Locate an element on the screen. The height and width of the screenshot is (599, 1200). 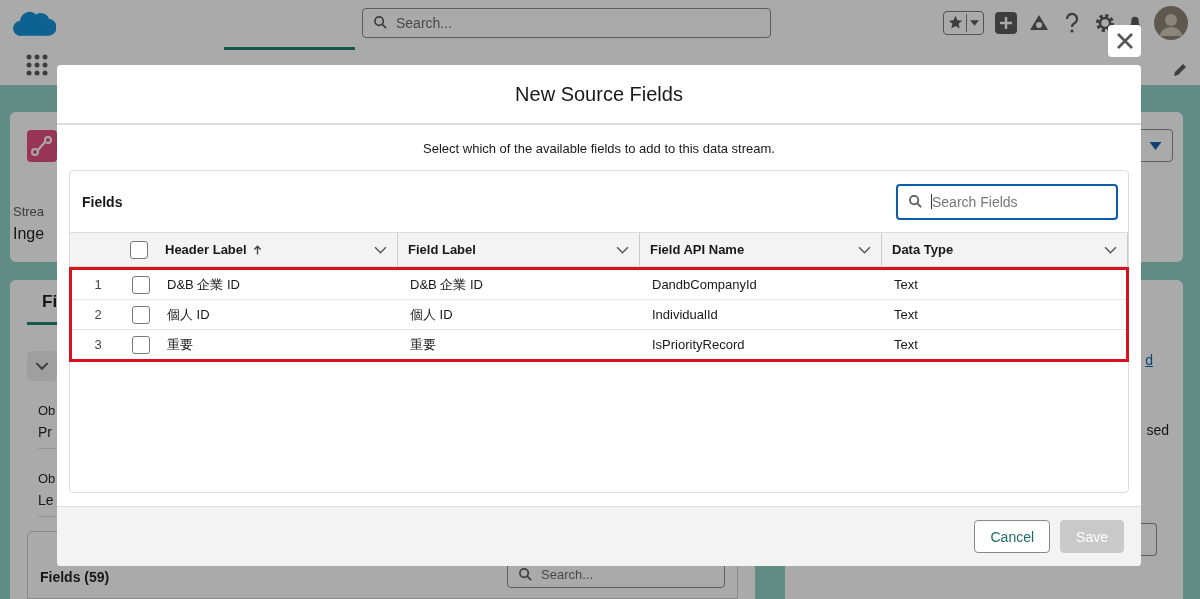
chevron-down-icon is located at coordinates (42, 366).